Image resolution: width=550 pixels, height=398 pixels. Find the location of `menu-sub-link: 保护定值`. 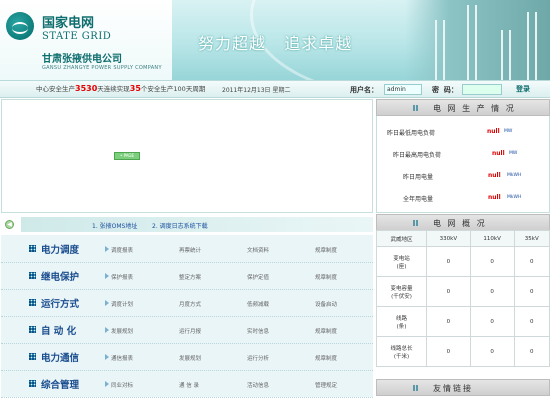

menu-sub-link: 保护定值 is located at coordinates (258, 277).